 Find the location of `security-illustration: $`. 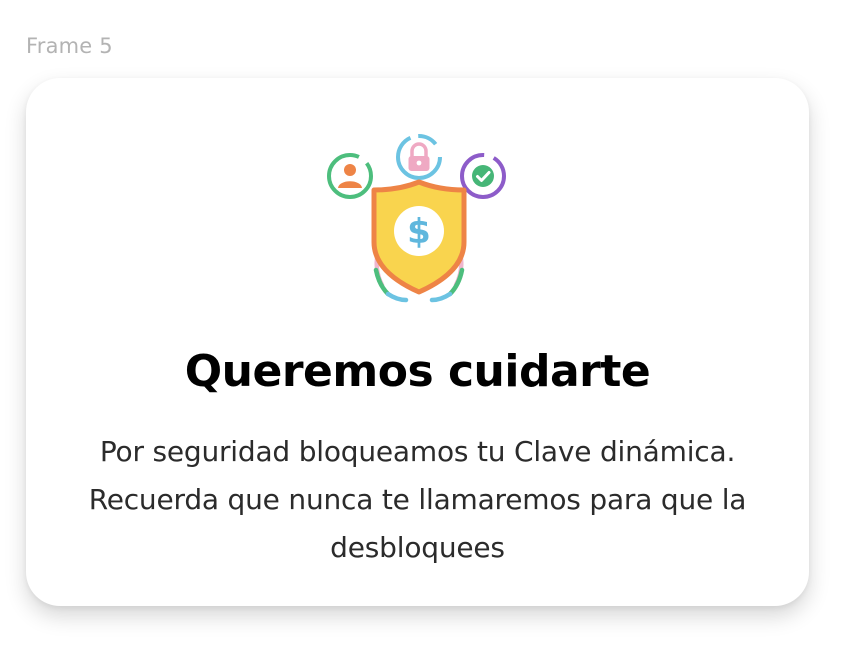

security-illustration: $ is located at coordinates (416, 218).